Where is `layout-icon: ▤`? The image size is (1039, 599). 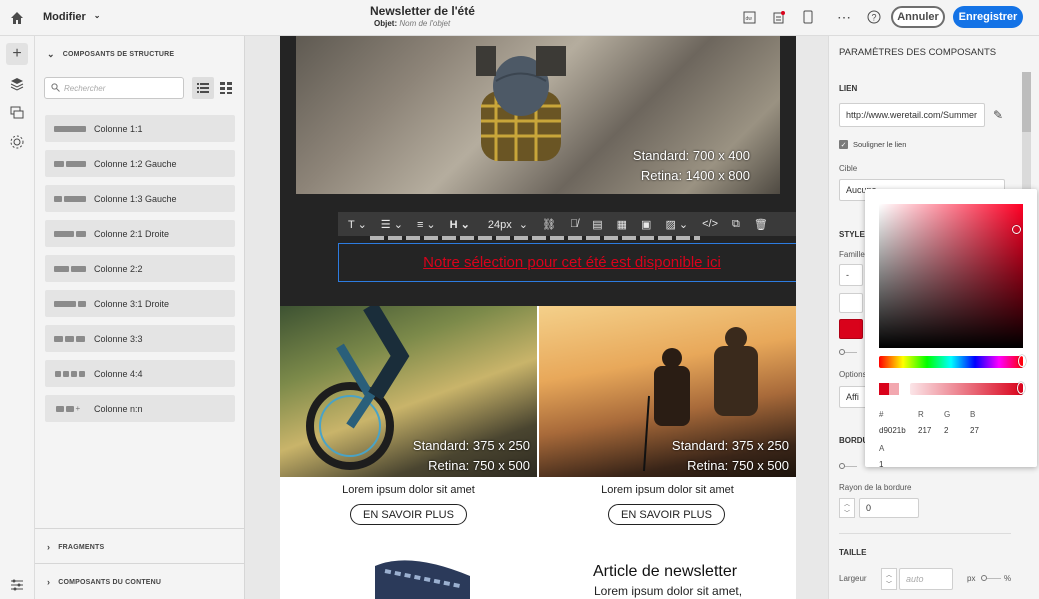 layout-icon: ▤ is located at coordinates (597, 224).